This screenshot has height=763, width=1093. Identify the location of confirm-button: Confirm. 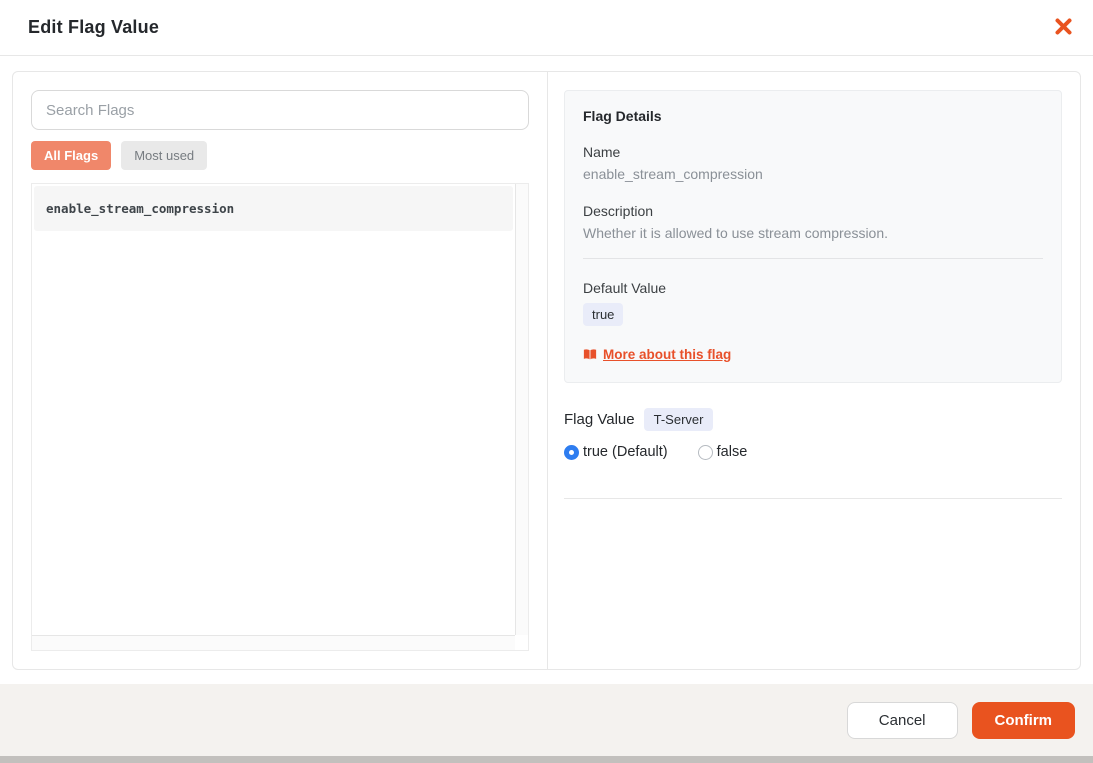
(1023, 720).